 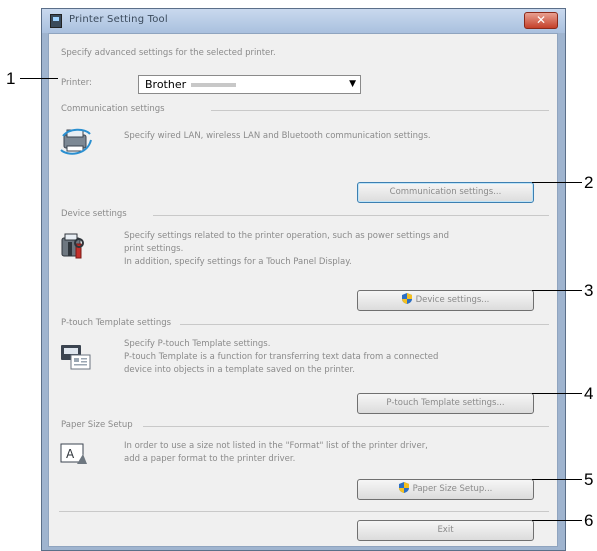 I want to click on paper-size-setup-title: Paper Size Setup, so click(x=97, y=425).